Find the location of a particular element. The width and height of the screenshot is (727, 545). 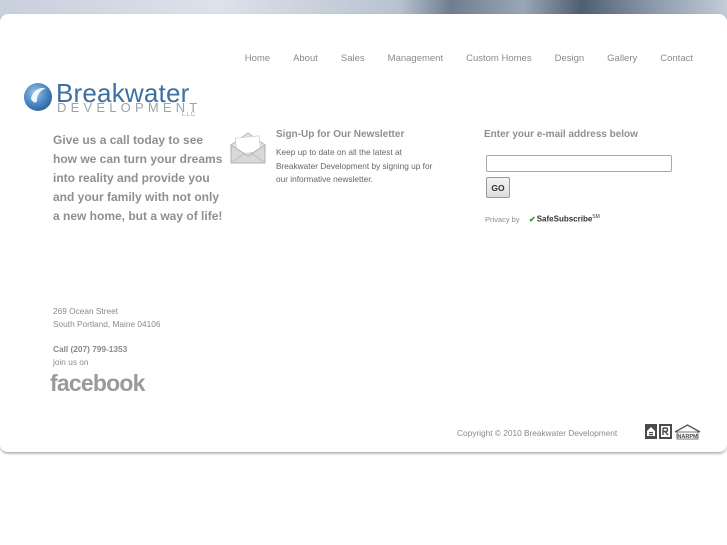

facebook-logo-link: facebook is located at coordinates (97, 383).